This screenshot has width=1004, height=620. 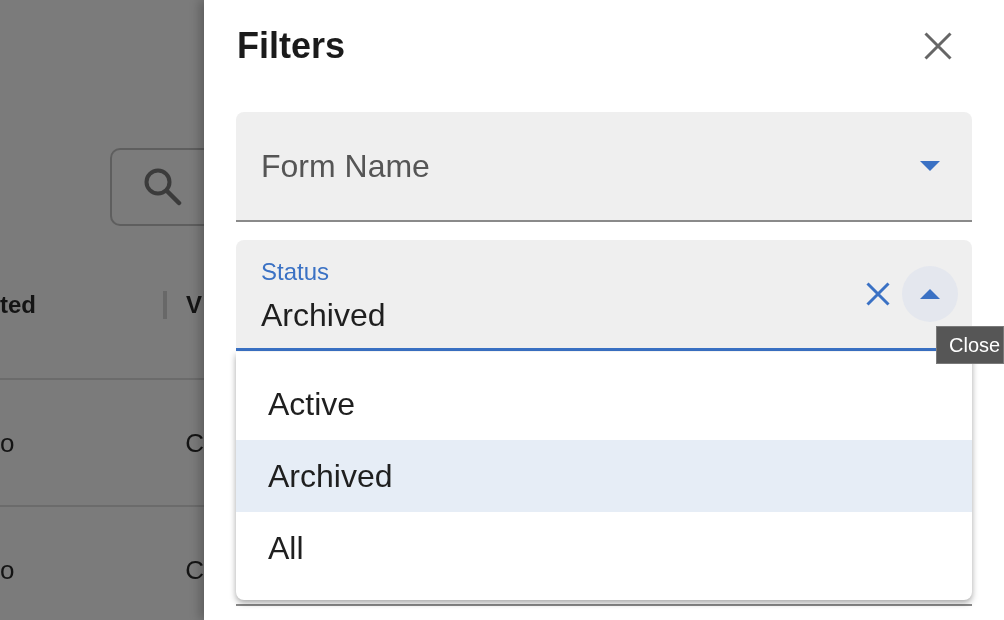 I want to click on close-button, so click(x=938, y=46).